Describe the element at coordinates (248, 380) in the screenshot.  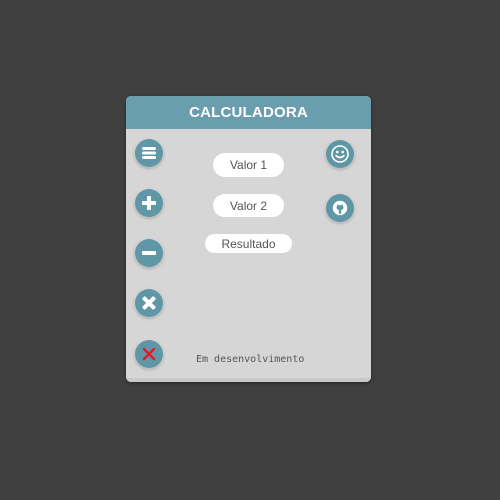
I see `bottom-divider` at that location.